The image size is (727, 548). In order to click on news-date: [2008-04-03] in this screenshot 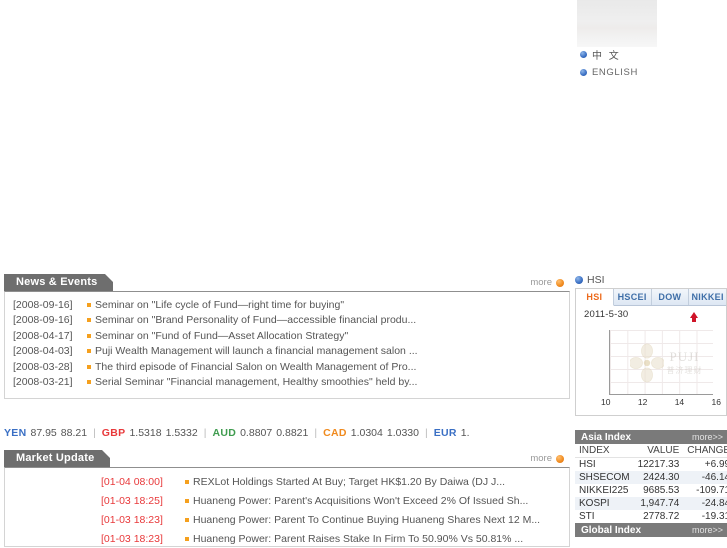, I will do `click(43, 351)`.